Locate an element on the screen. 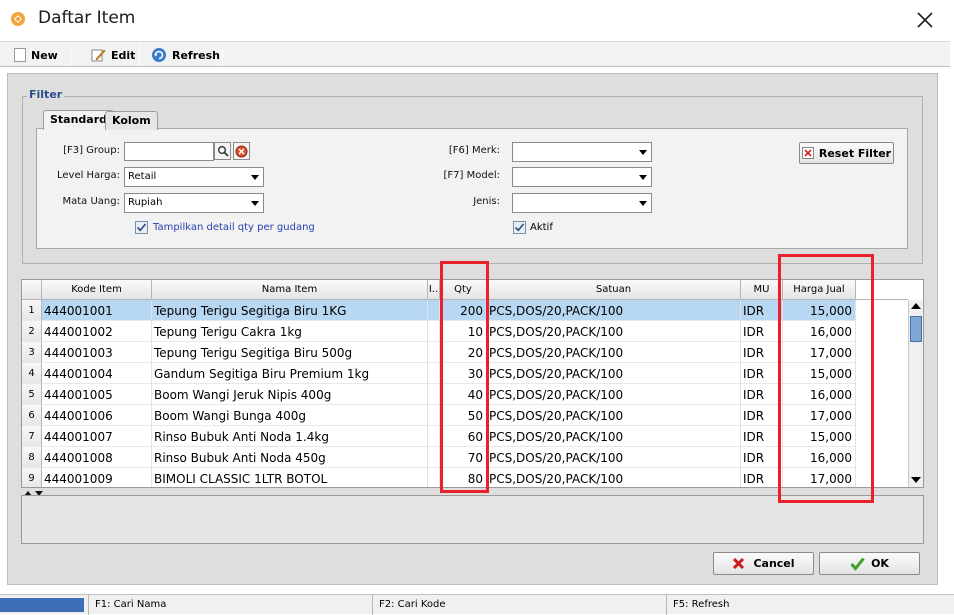 This screenshot has width=954, height=615. edit-pencil-icon is located at coordinates (98, 55).